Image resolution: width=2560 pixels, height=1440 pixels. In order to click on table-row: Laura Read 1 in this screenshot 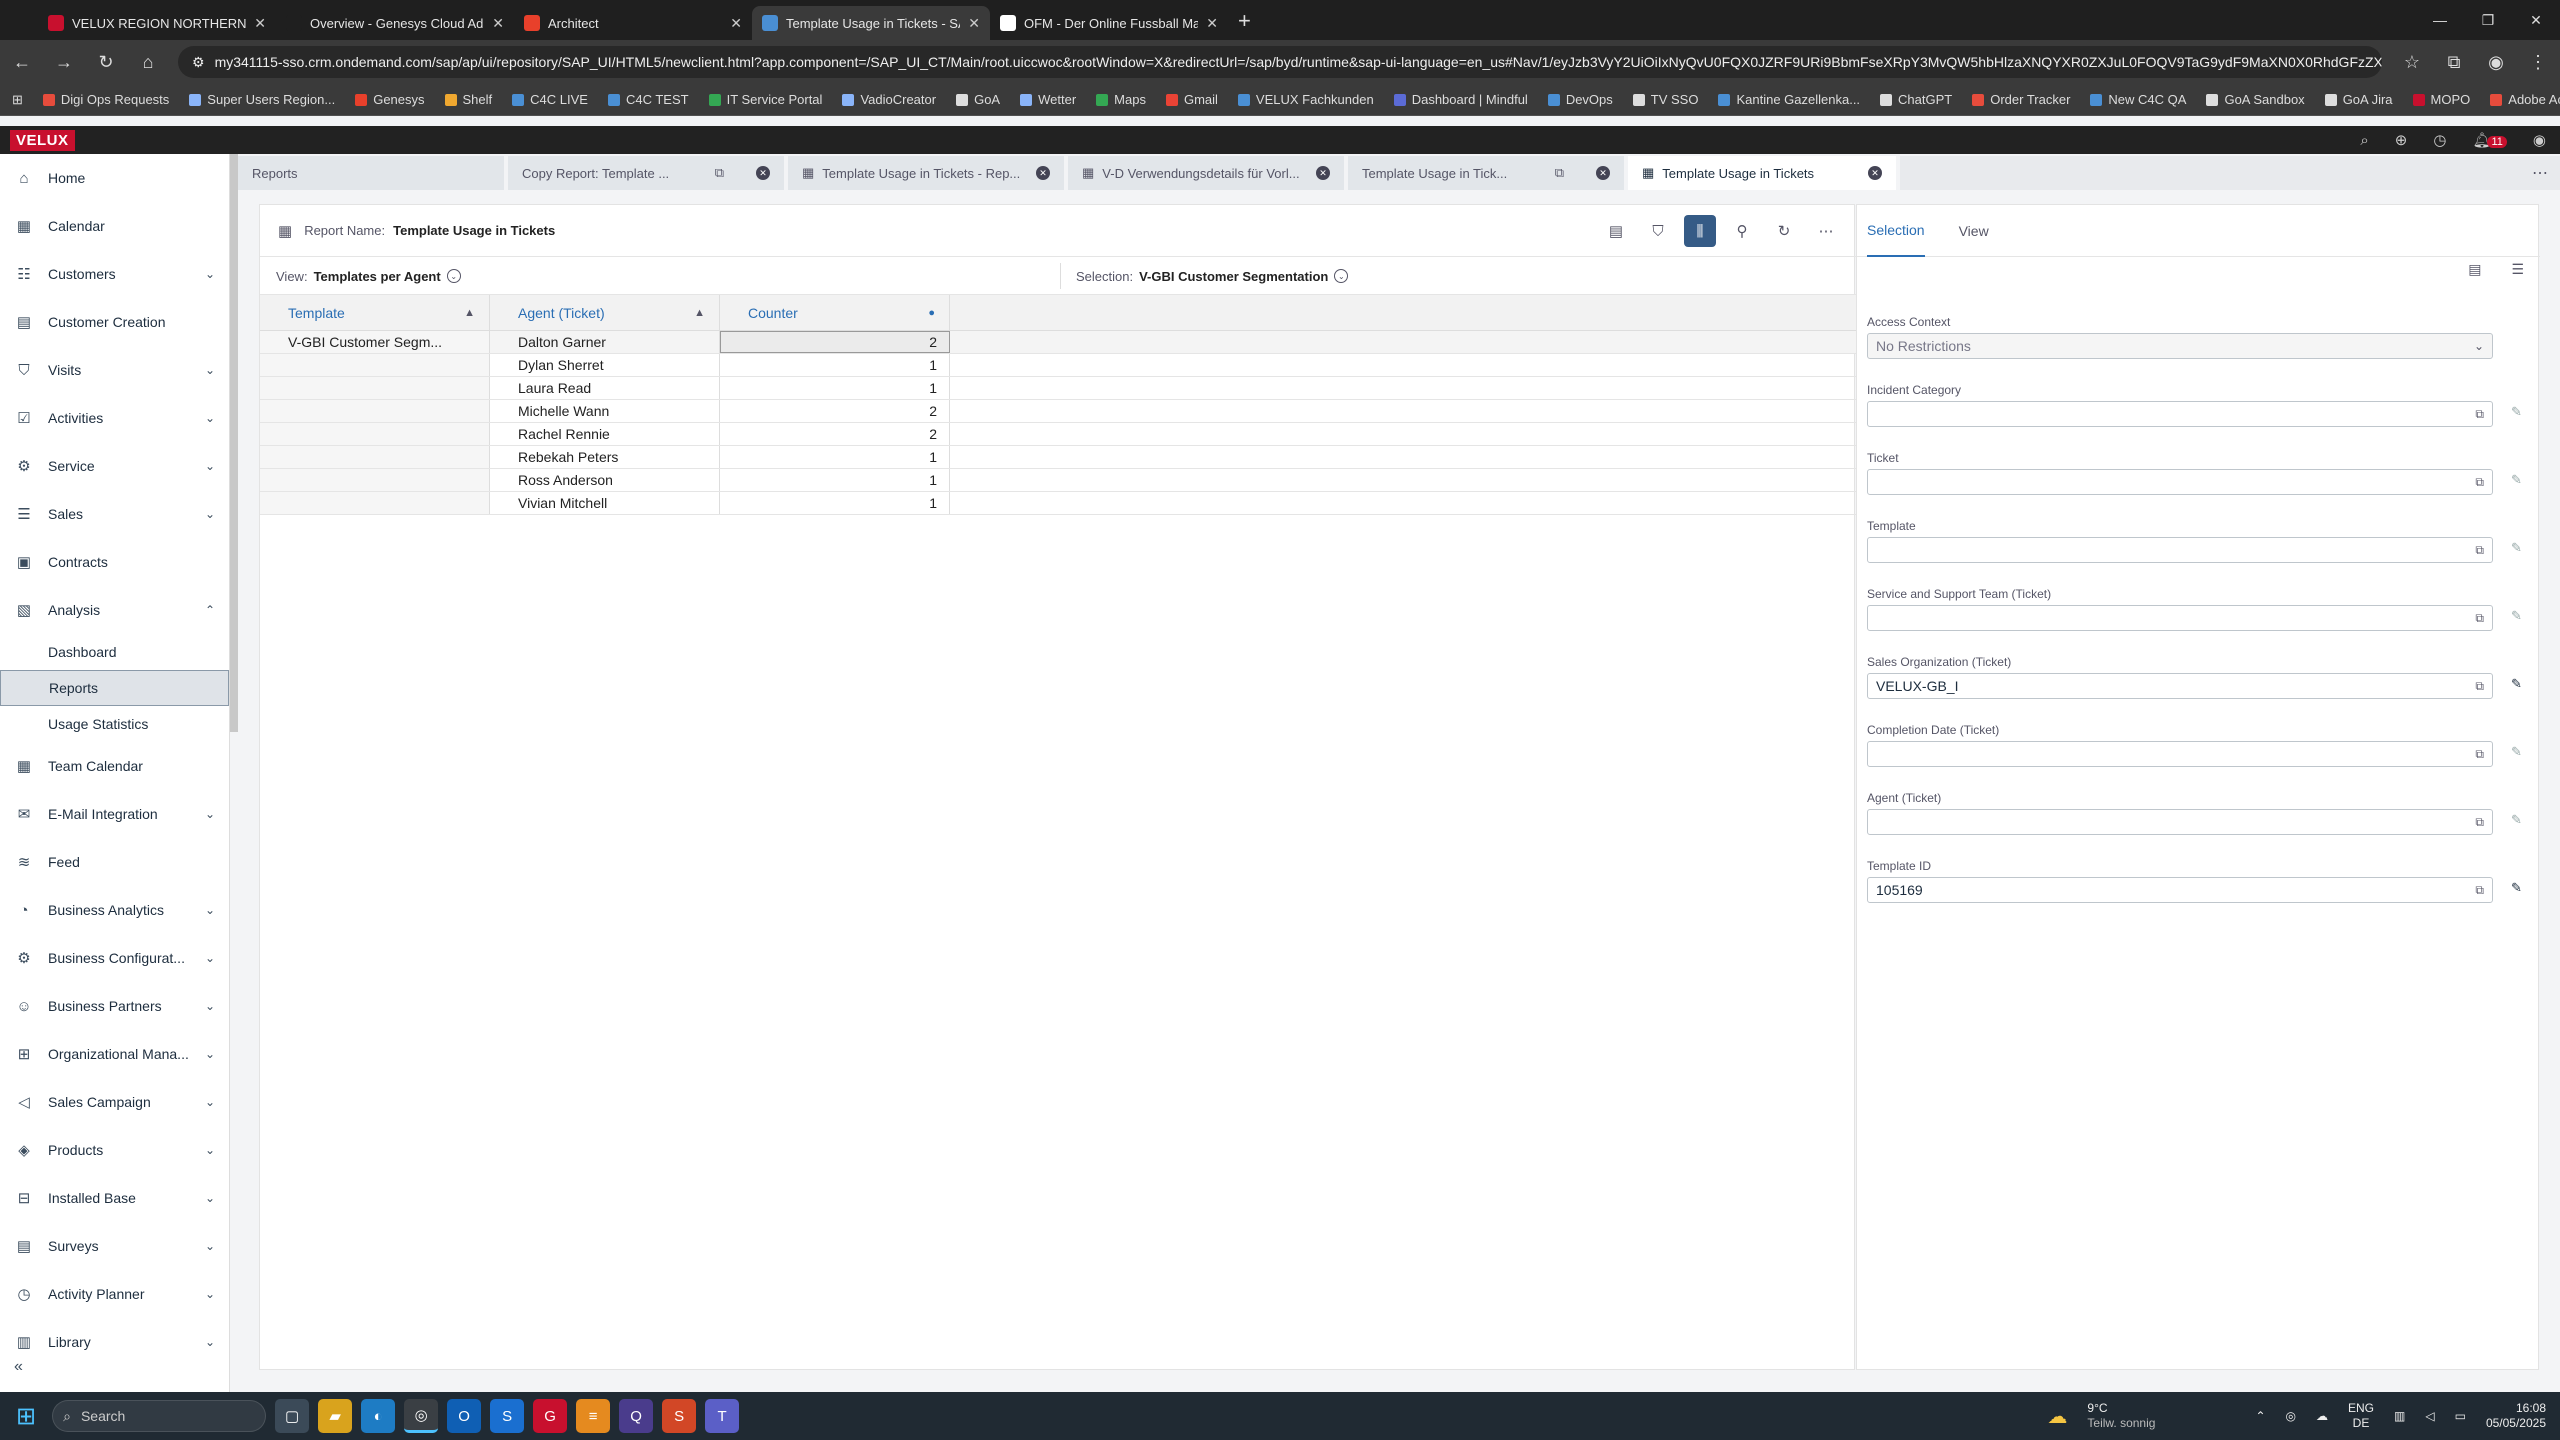, I will do `click(1058, 388)`.